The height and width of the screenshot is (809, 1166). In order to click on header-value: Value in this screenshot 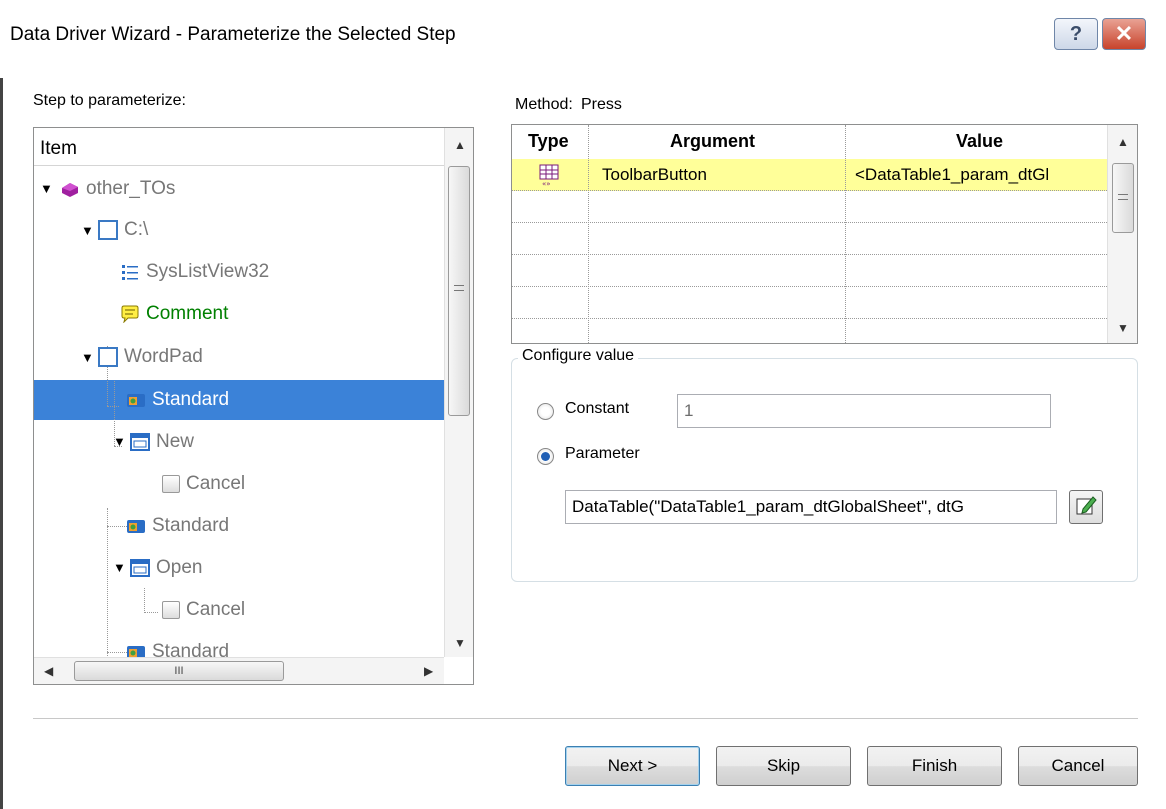, I will do `click(979, 141)`.